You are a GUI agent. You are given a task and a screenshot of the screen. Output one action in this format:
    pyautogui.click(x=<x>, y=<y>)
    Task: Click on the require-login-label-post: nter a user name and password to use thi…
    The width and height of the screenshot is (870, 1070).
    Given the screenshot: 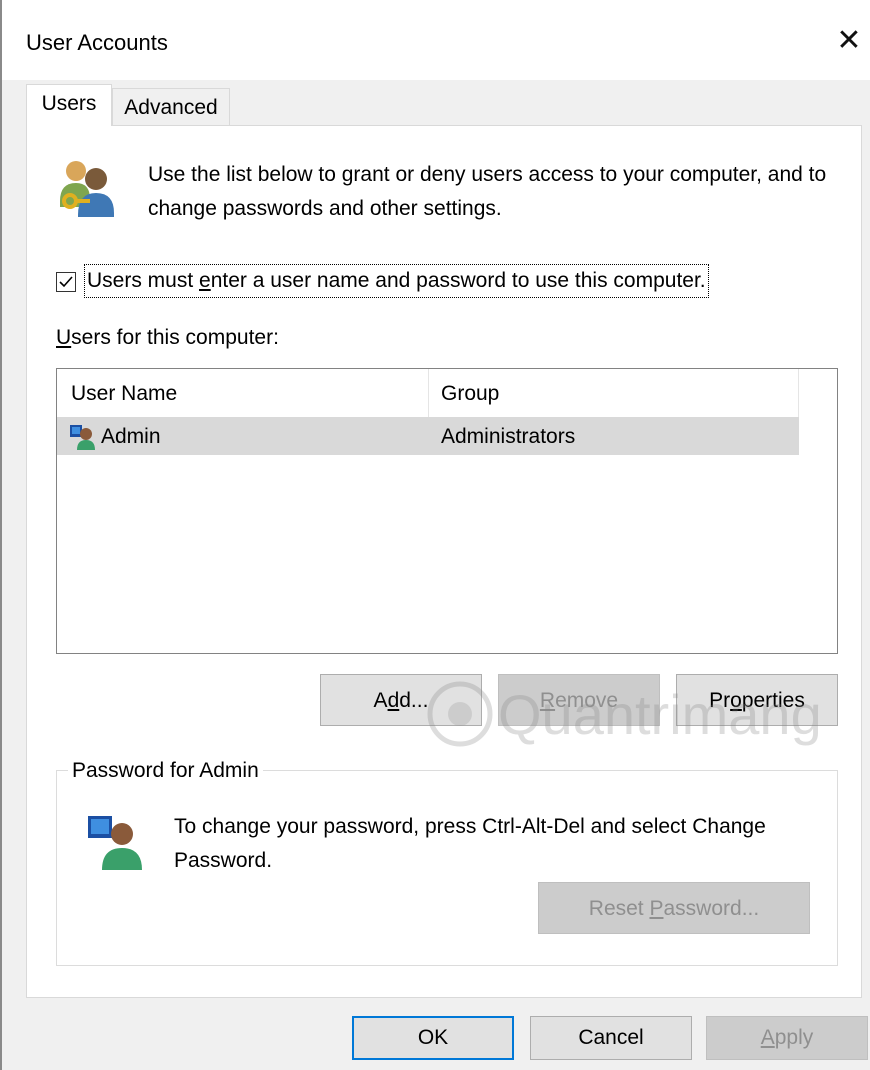 What is the action you would take?
    pyautogui.click(x=458, y=280)
    